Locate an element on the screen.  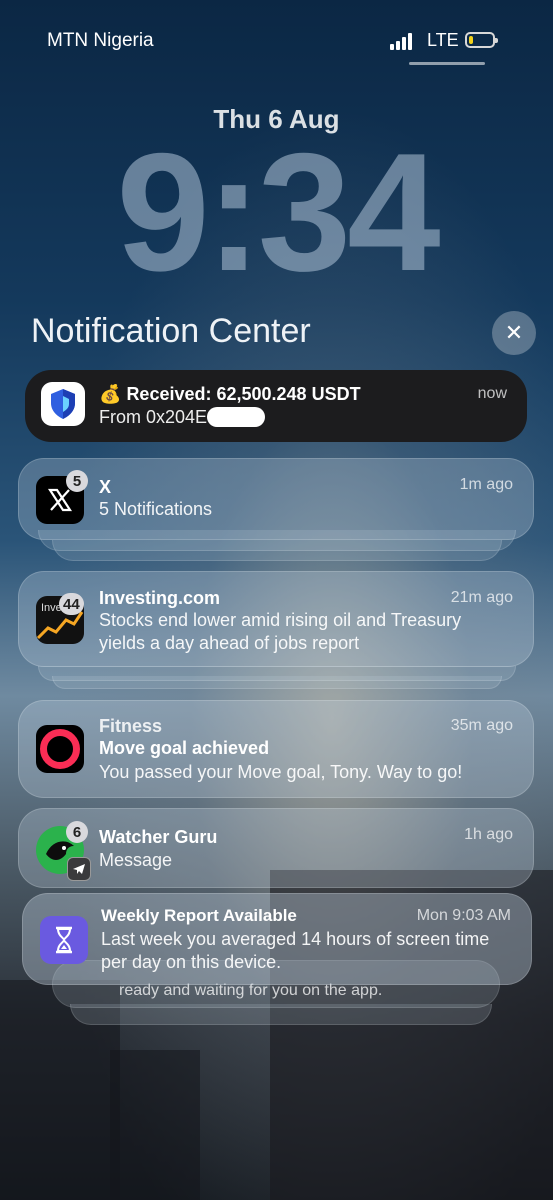
notification-time: 1m ago is located at coordinates (486, 484).